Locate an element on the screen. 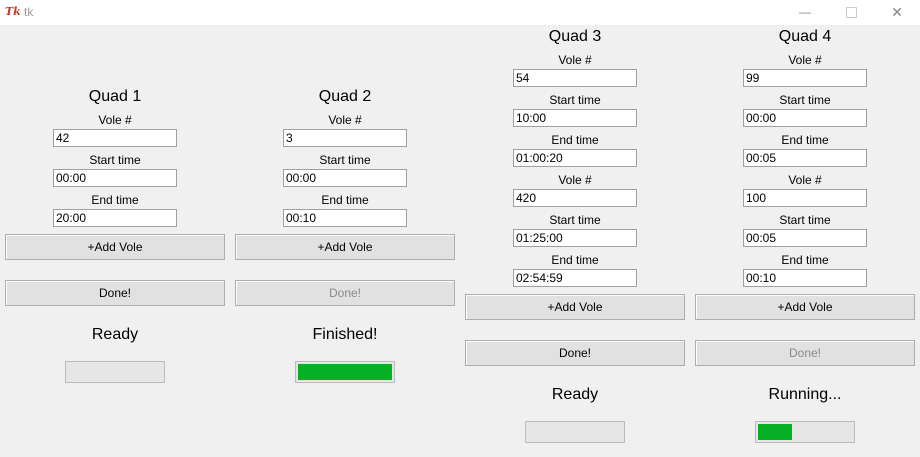  close-button: ✕ is located at coordinates (897, 12).